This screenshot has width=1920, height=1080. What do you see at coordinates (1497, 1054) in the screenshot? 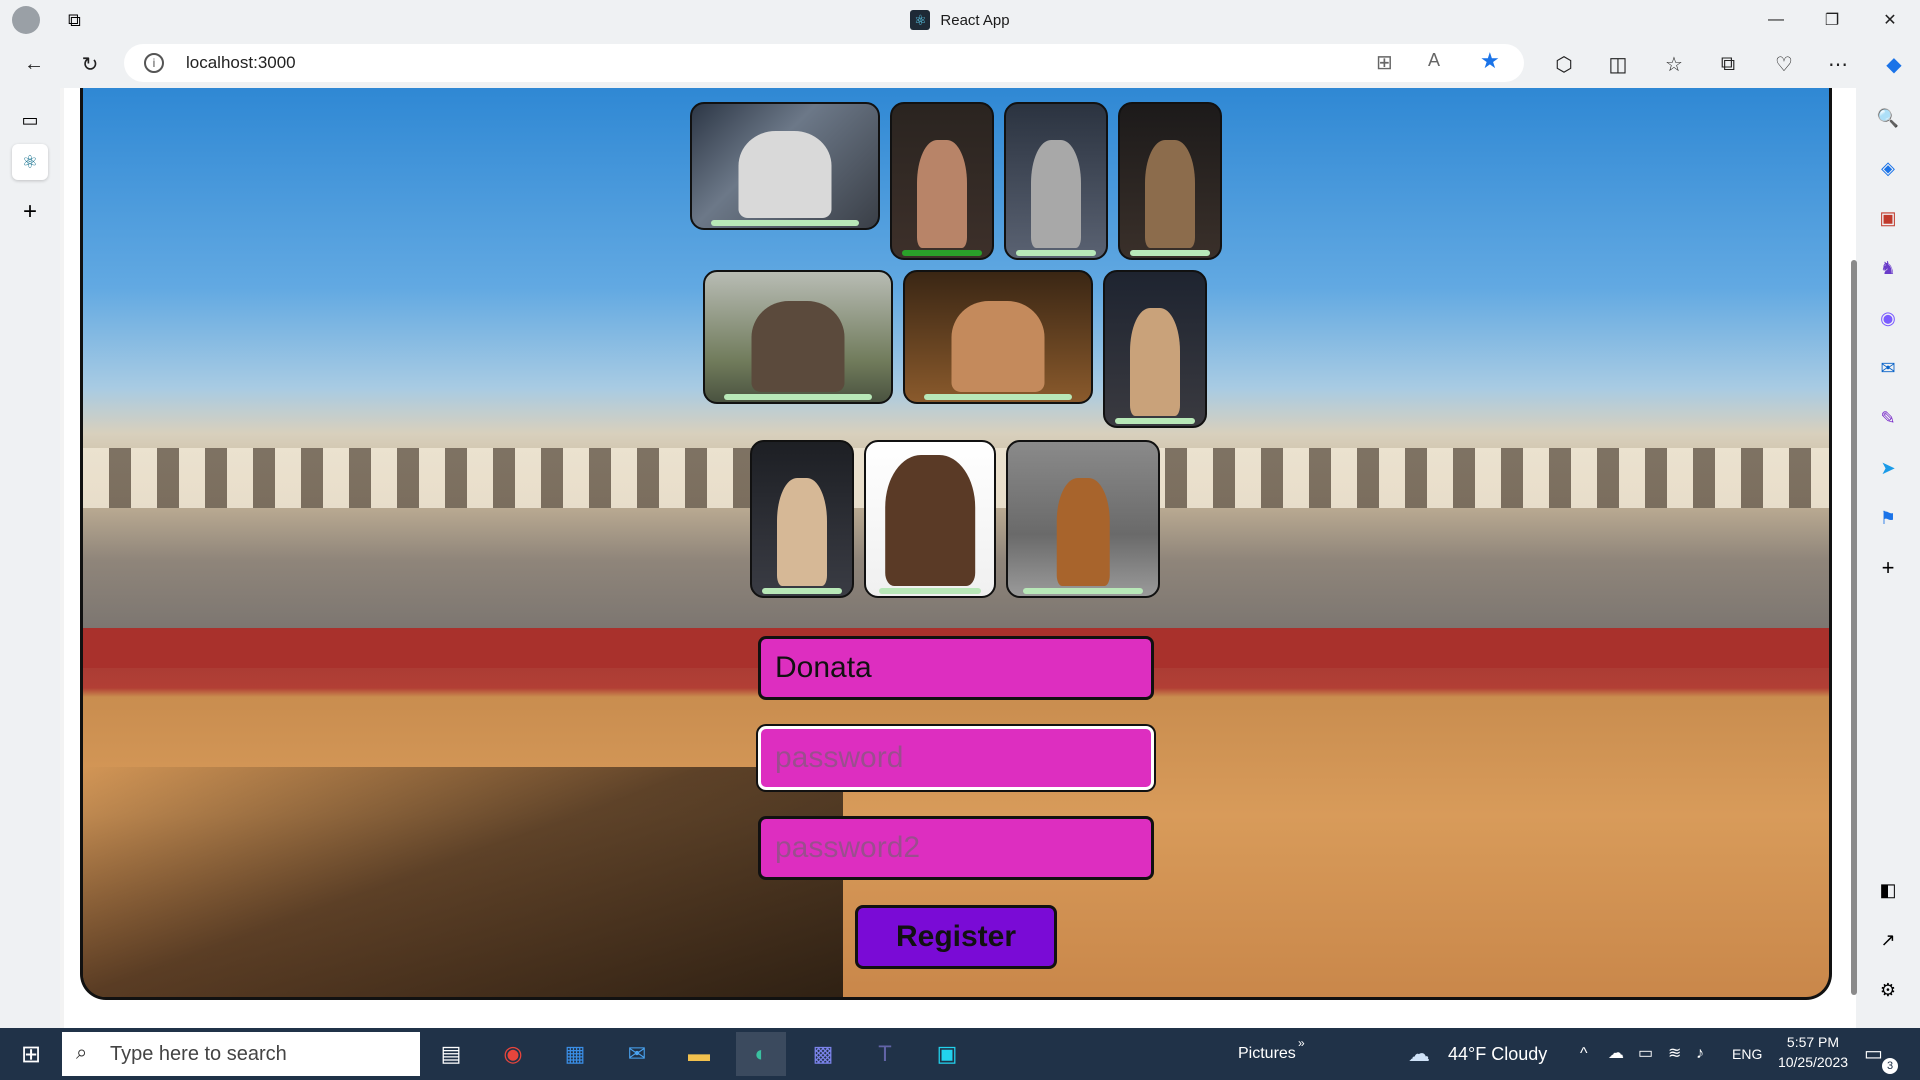
I see `weather-text: 44°F Cloudy` at bounding box center [1497, 1054].